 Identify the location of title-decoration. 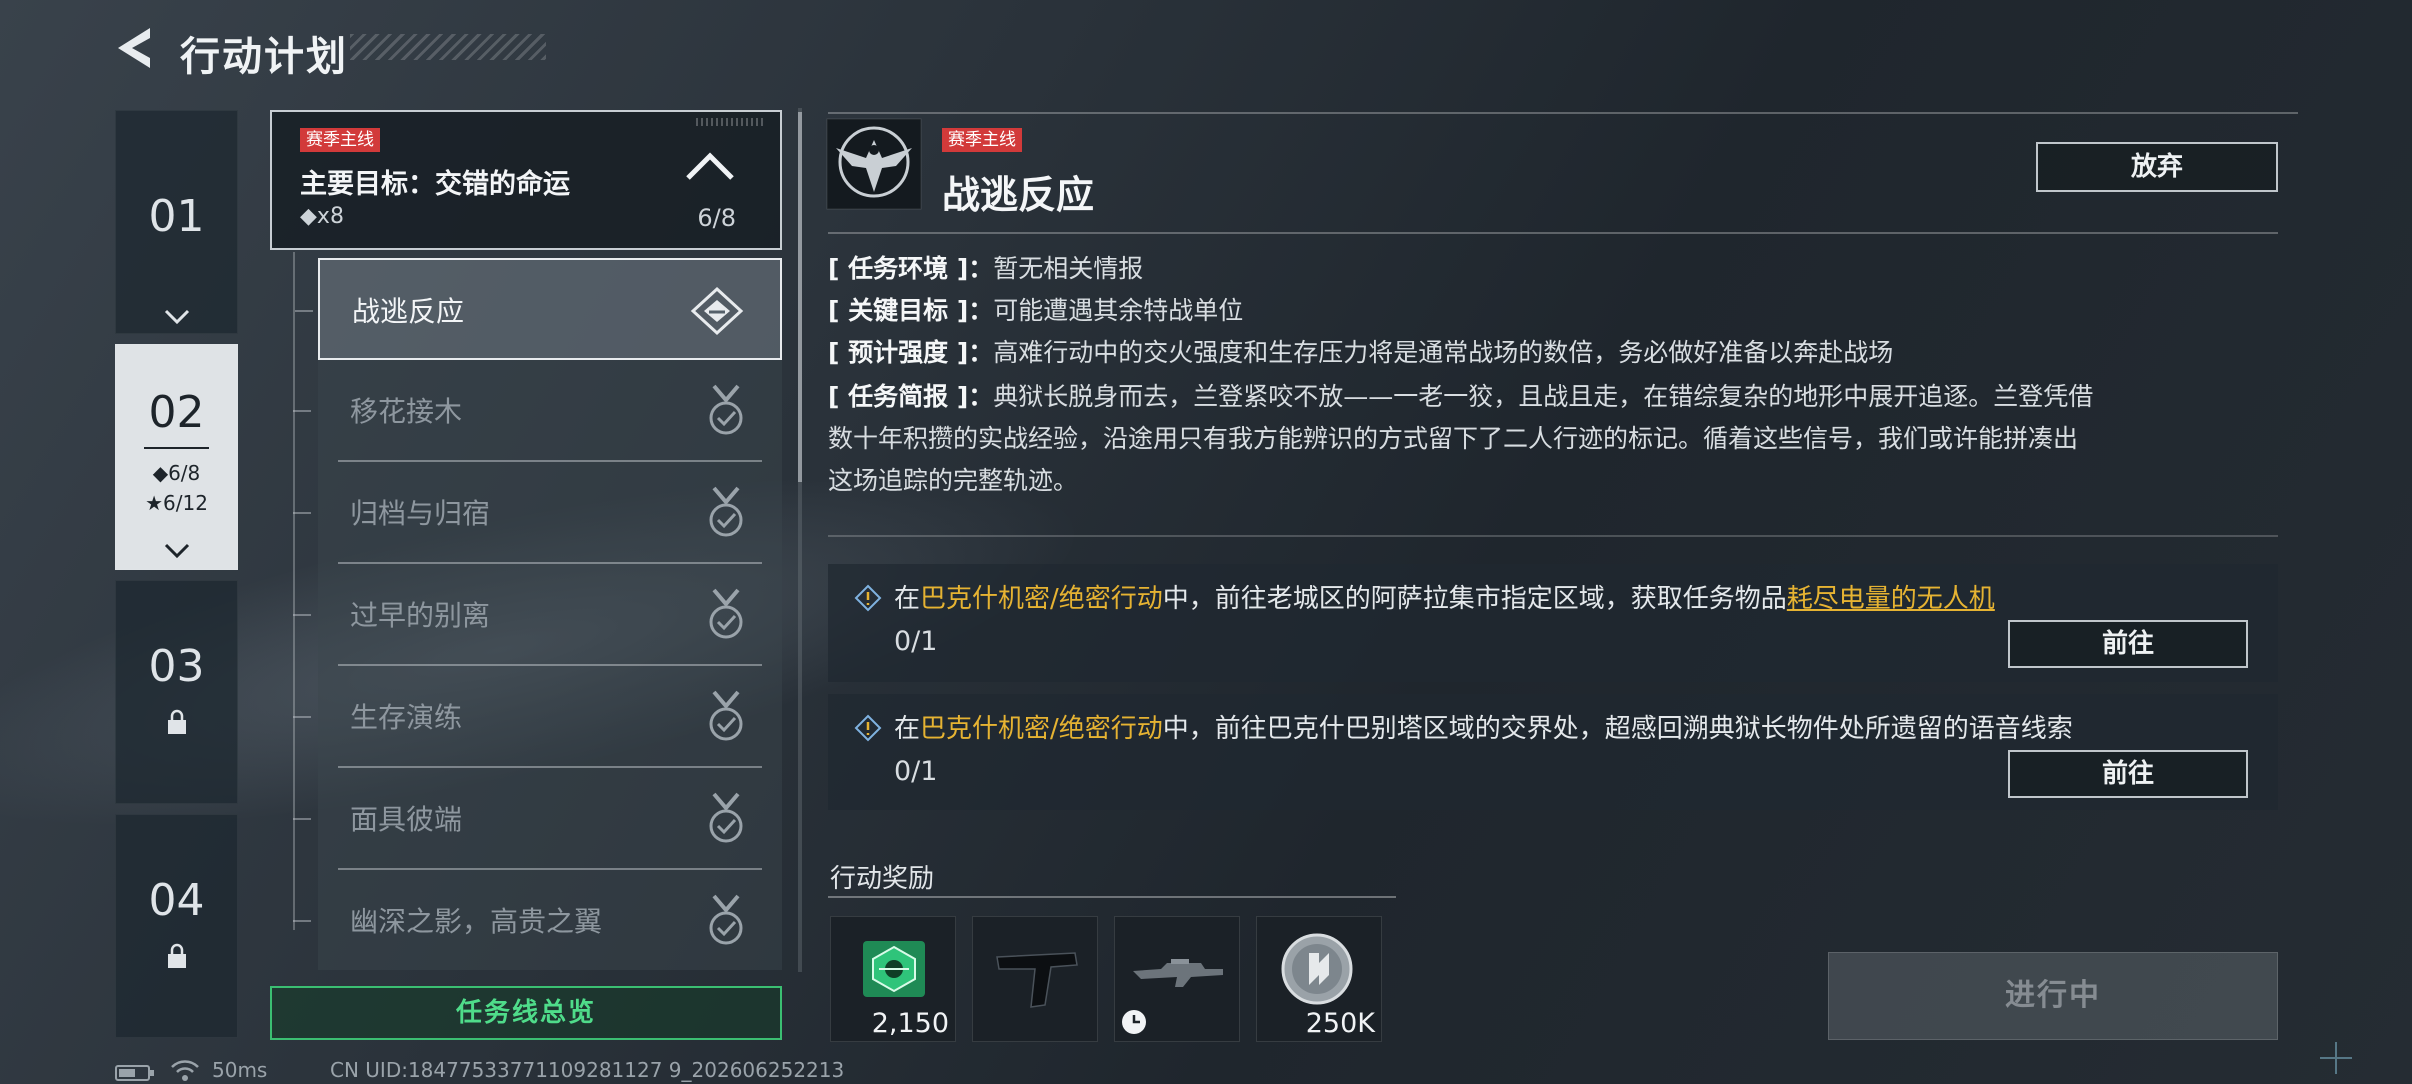
(448, 47).